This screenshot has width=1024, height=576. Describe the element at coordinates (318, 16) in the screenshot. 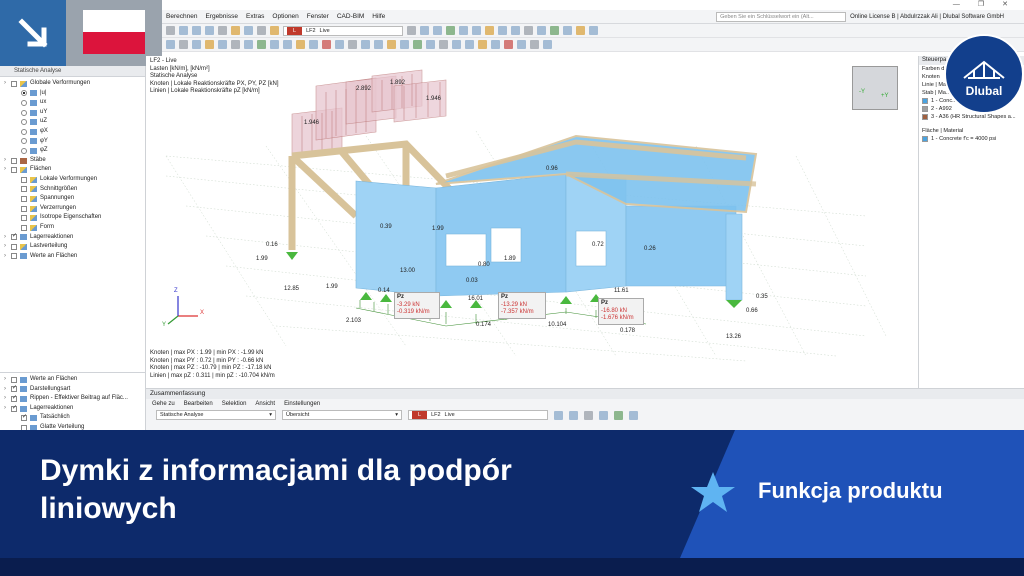

I see `menu-item-fenster: Fenster` at that location.